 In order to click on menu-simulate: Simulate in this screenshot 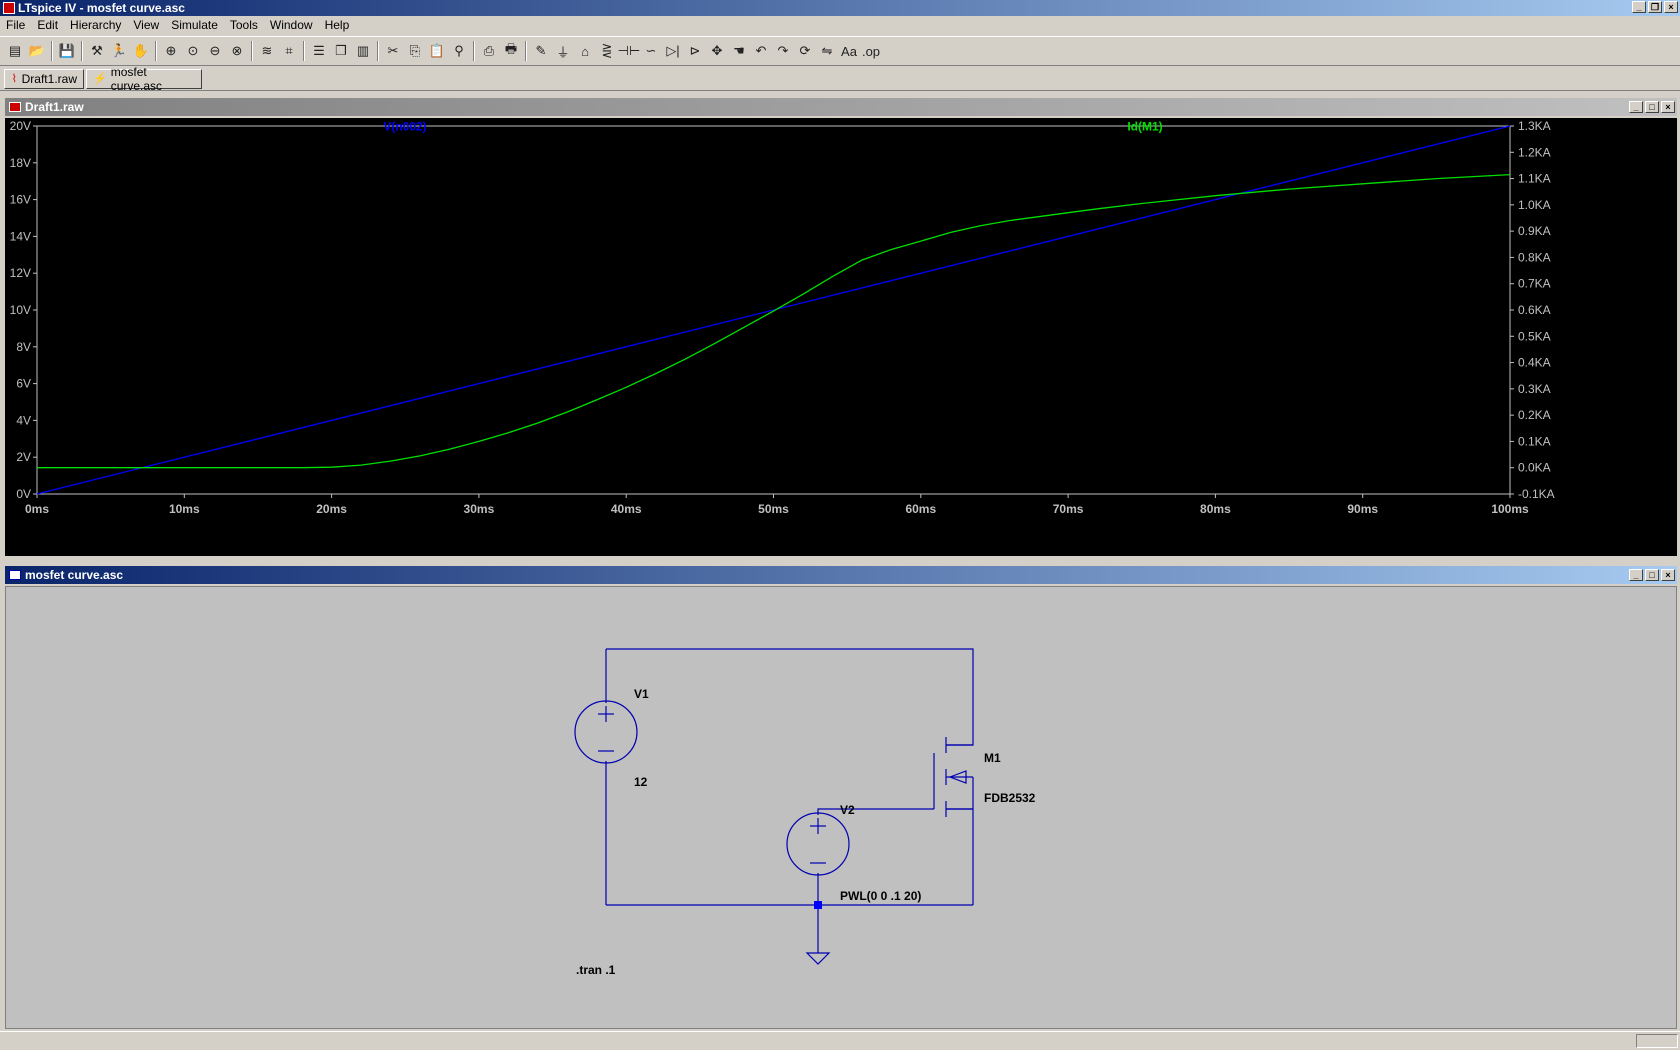, I will do `click(194, 25)`.